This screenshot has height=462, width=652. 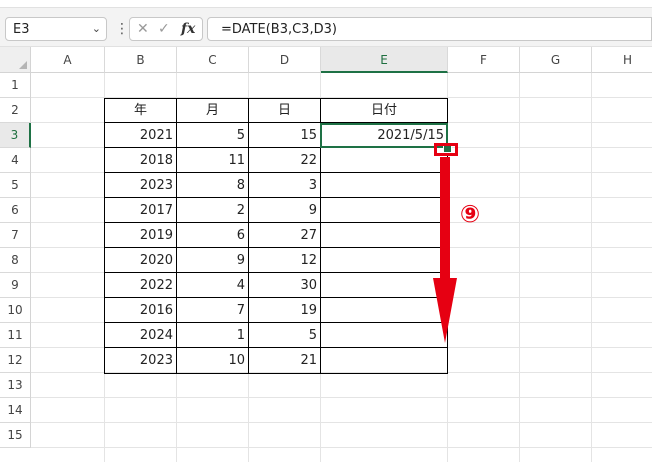 What do you see at coordinates (213, 60) in the screenshot?
I see `column-header-c: C` at bounding box center [213, 60].